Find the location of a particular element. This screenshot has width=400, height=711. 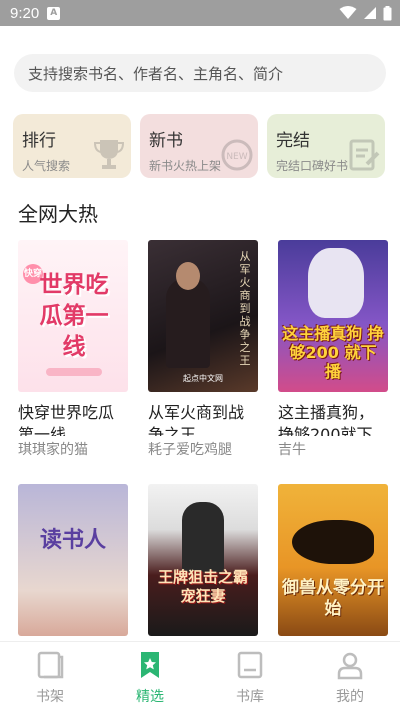

tab-label: 书架 is located at coordinates (50, 697).